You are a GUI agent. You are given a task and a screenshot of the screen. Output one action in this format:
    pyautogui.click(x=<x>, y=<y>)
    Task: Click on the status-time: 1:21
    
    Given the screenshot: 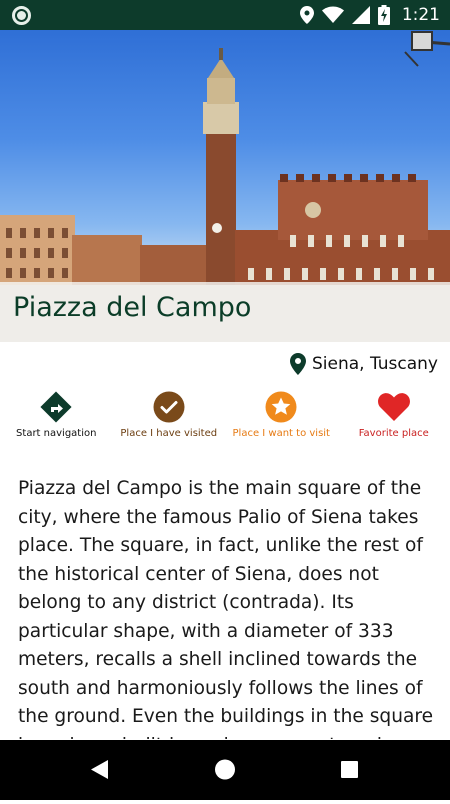 What is the action you would take?
    pyautogui.click(x=421, y=15)
    